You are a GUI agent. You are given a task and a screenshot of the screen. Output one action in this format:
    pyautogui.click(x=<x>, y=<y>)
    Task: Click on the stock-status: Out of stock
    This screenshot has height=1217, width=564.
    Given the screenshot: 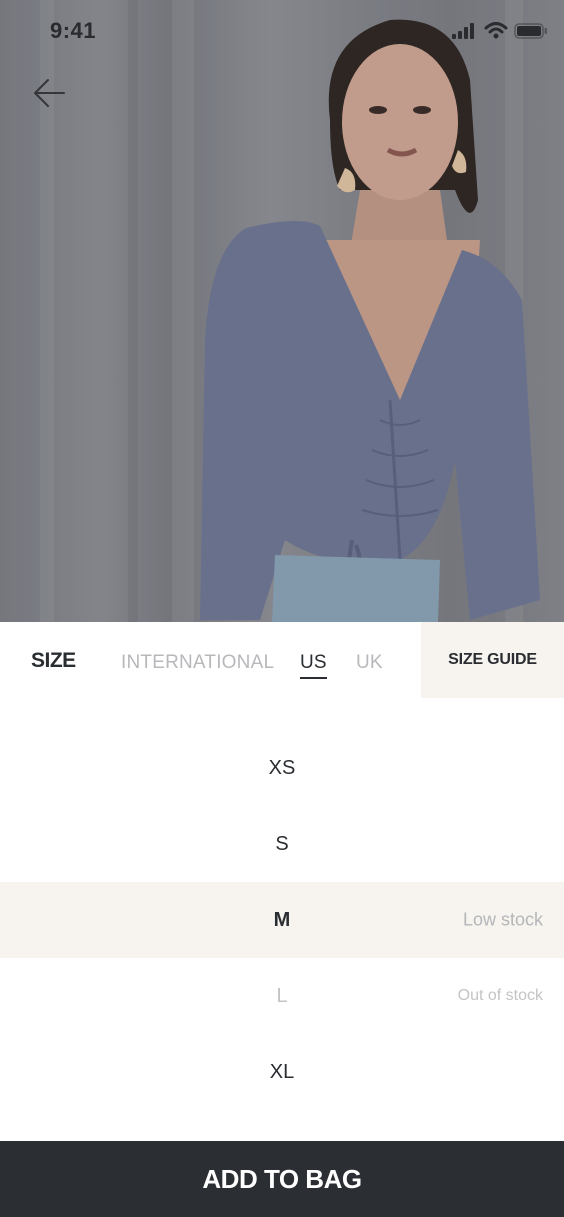 What is the action you would take?
    pyautogui.click(x=500, y=995)
    